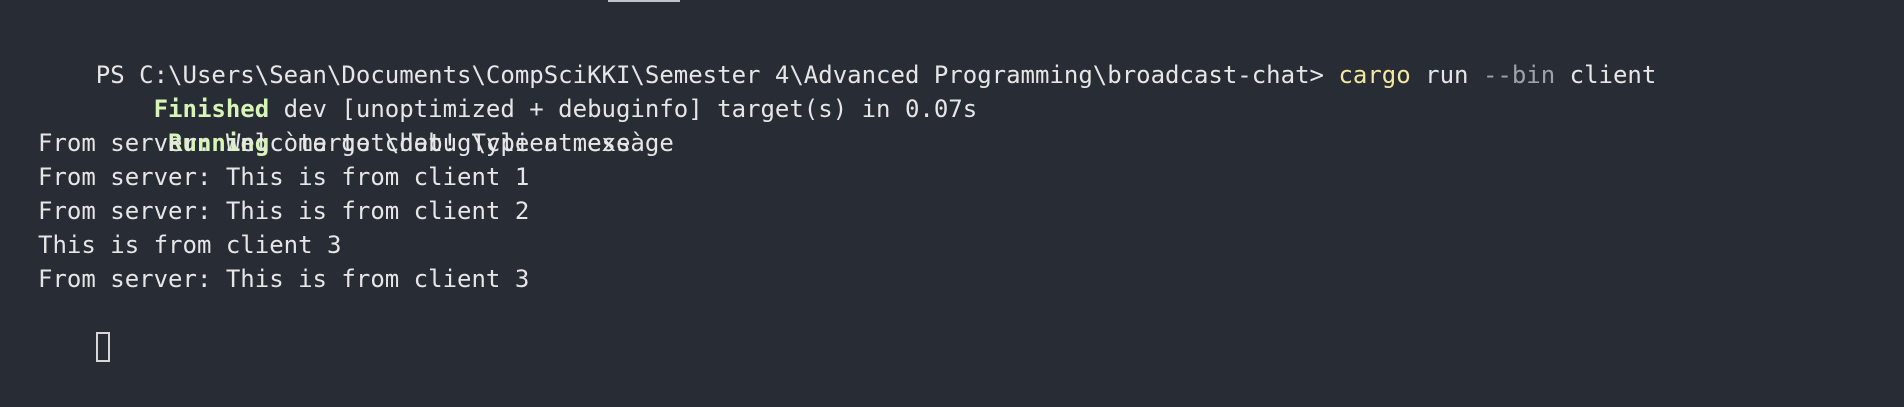  What do you see at coordinates (284, 279) in the screenshot?
I see `output-line: From server: This is from client 3` at bounding box center [284, 279].